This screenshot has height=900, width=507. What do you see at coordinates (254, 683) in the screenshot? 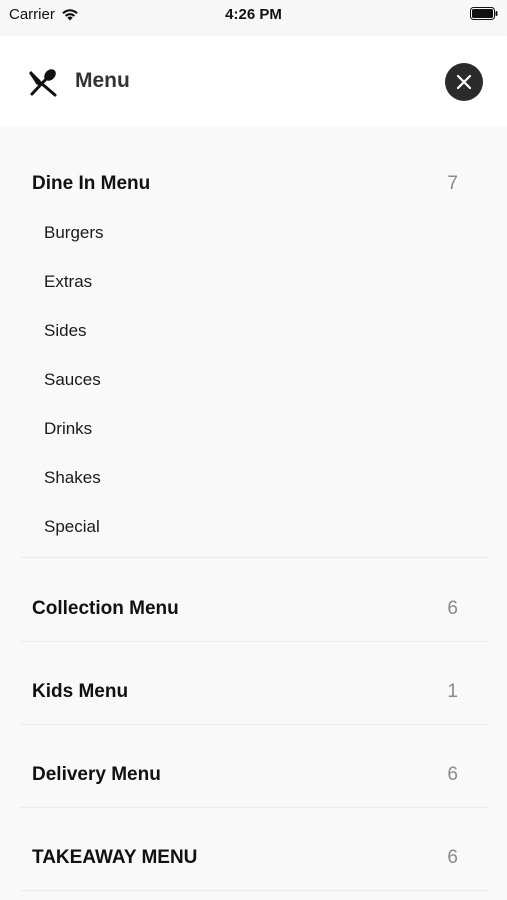
I see `category-kids: Kids Menu 1` at bounding box center [254, 683].